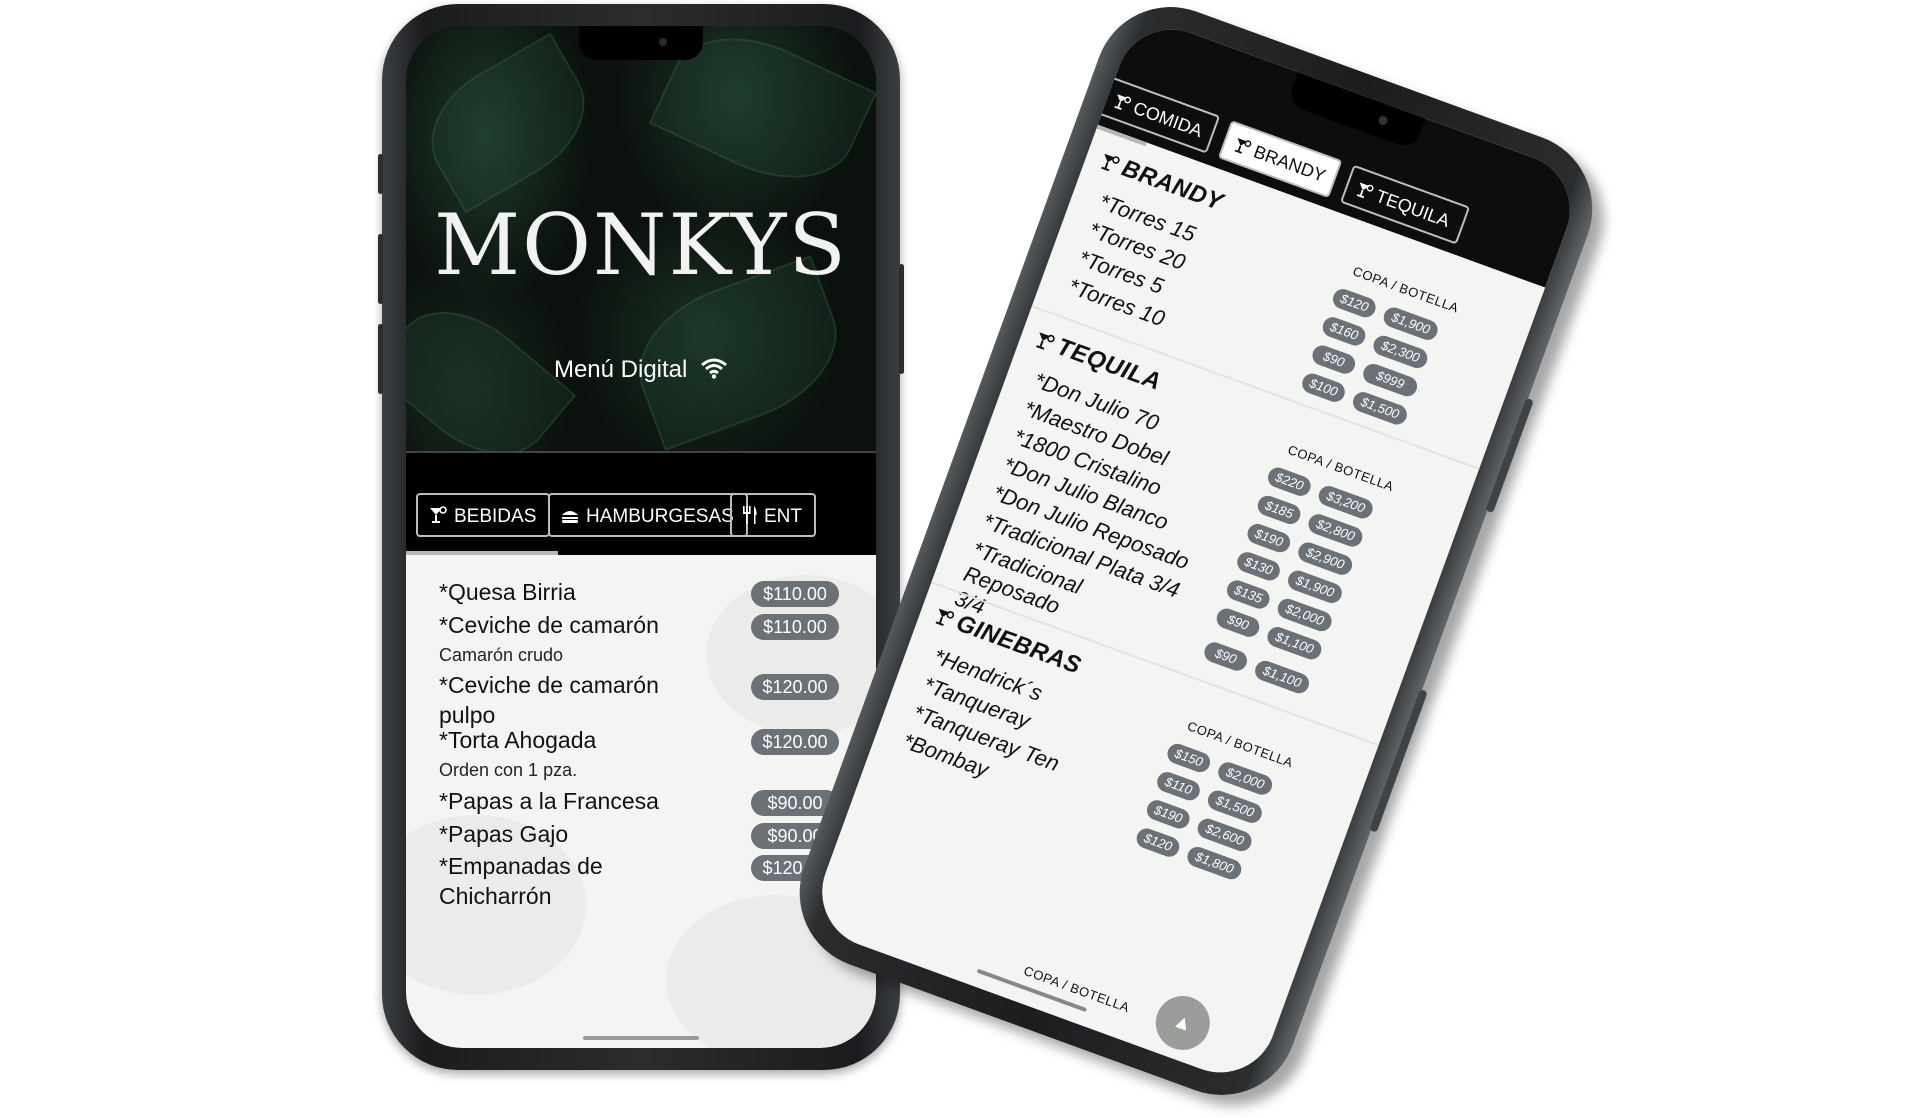  I want to click on arrow-up-icon: ▲, so click(1182, 1023).